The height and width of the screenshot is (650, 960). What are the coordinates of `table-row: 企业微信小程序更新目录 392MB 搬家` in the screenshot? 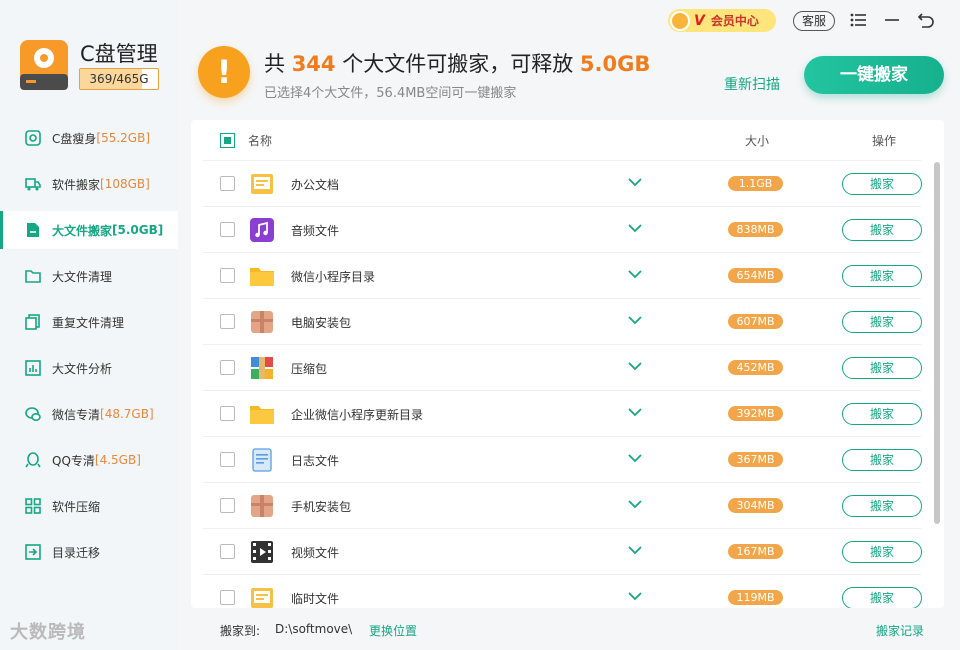 It's located at (562, 413).